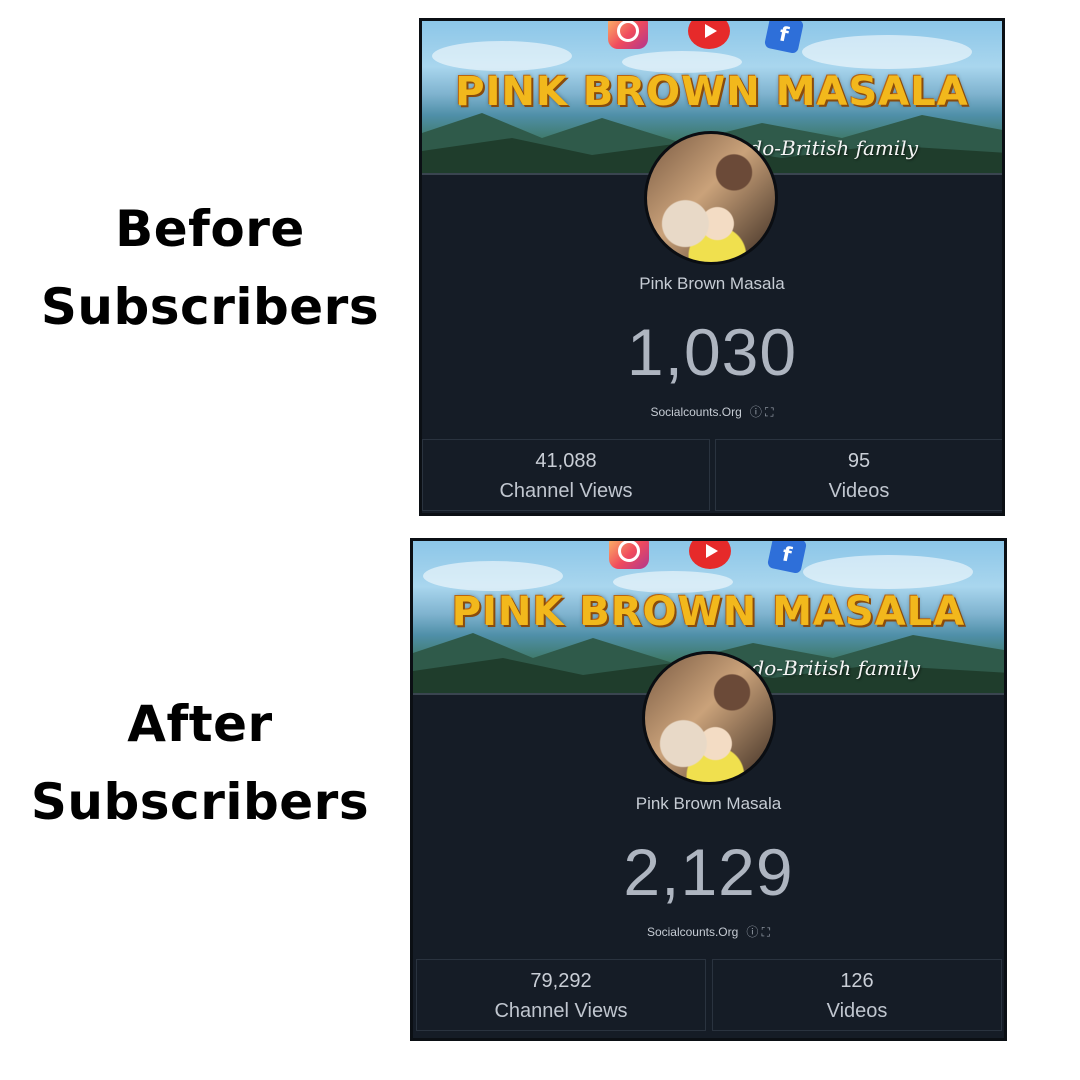 The width and height of the screenshot is (1080, 1080). Describe the element at coordinates (200, 724) in the screenshot. I see `after-label-line1: After` at that location.